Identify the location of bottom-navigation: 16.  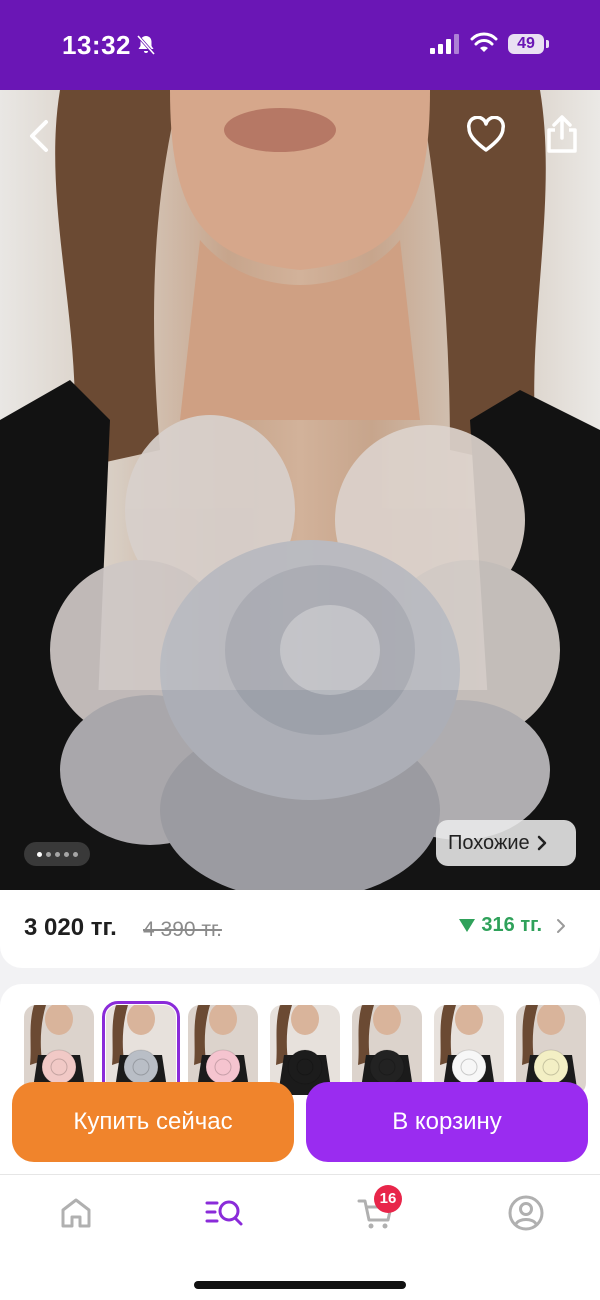
(300, 1237).